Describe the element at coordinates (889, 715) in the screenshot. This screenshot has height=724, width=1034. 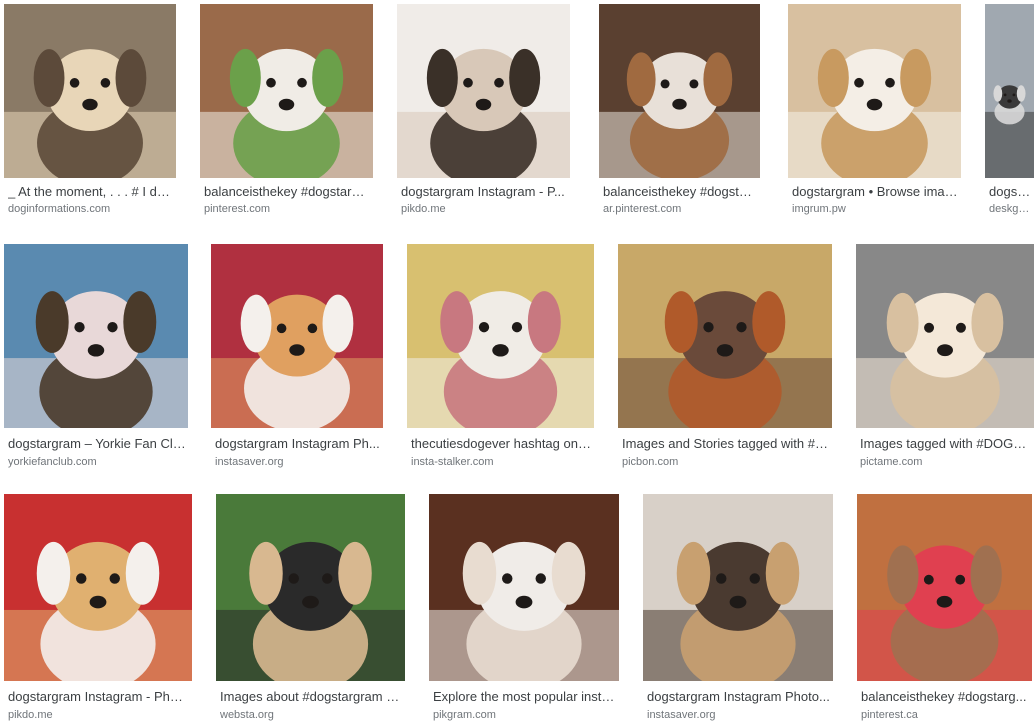
I see `result-source-site: pinterest.ca` at that location.